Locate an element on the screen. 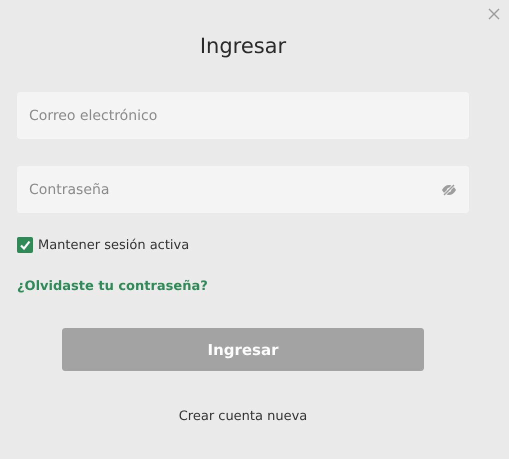  create-account-link: Crear cuenta nueva is located at coordinates (243, 416).